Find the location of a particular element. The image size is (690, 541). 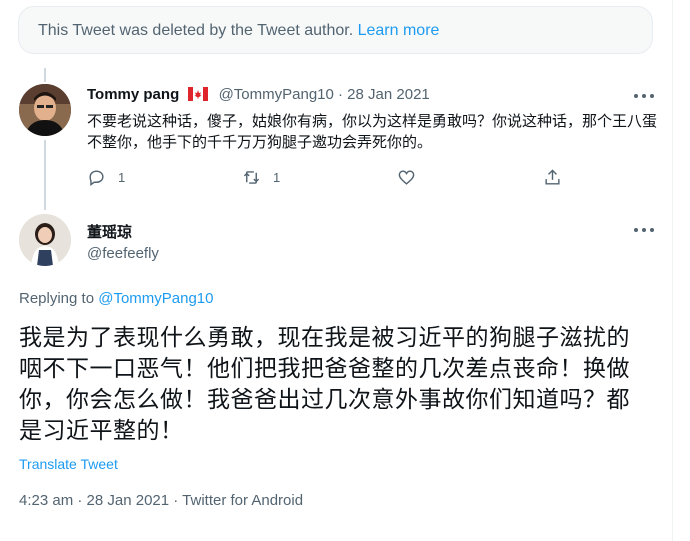

thread-connector is located at coordinates (45, 175).